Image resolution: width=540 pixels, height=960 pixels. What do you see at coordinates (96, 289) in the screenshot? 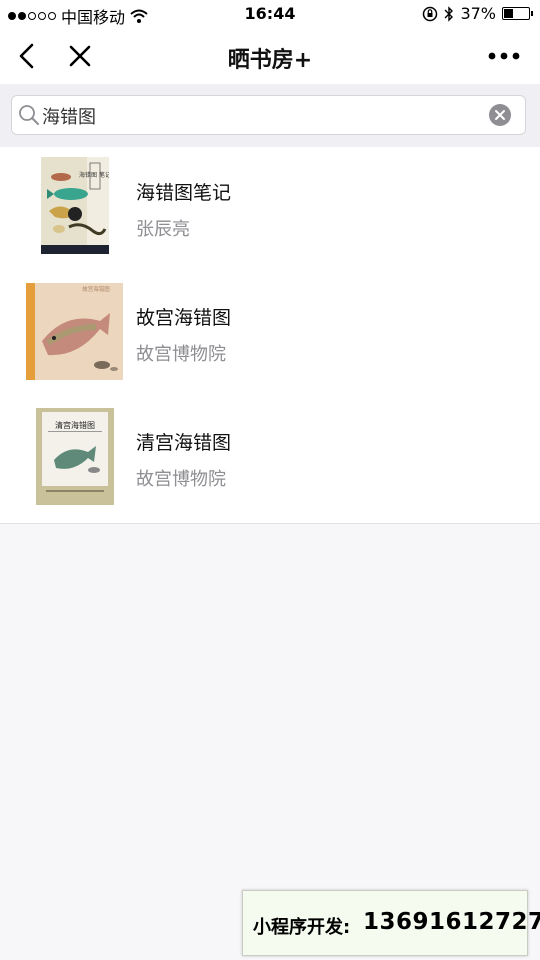
I see `cover-title-text: 故宫海错图` at bounding box center [96, 289].